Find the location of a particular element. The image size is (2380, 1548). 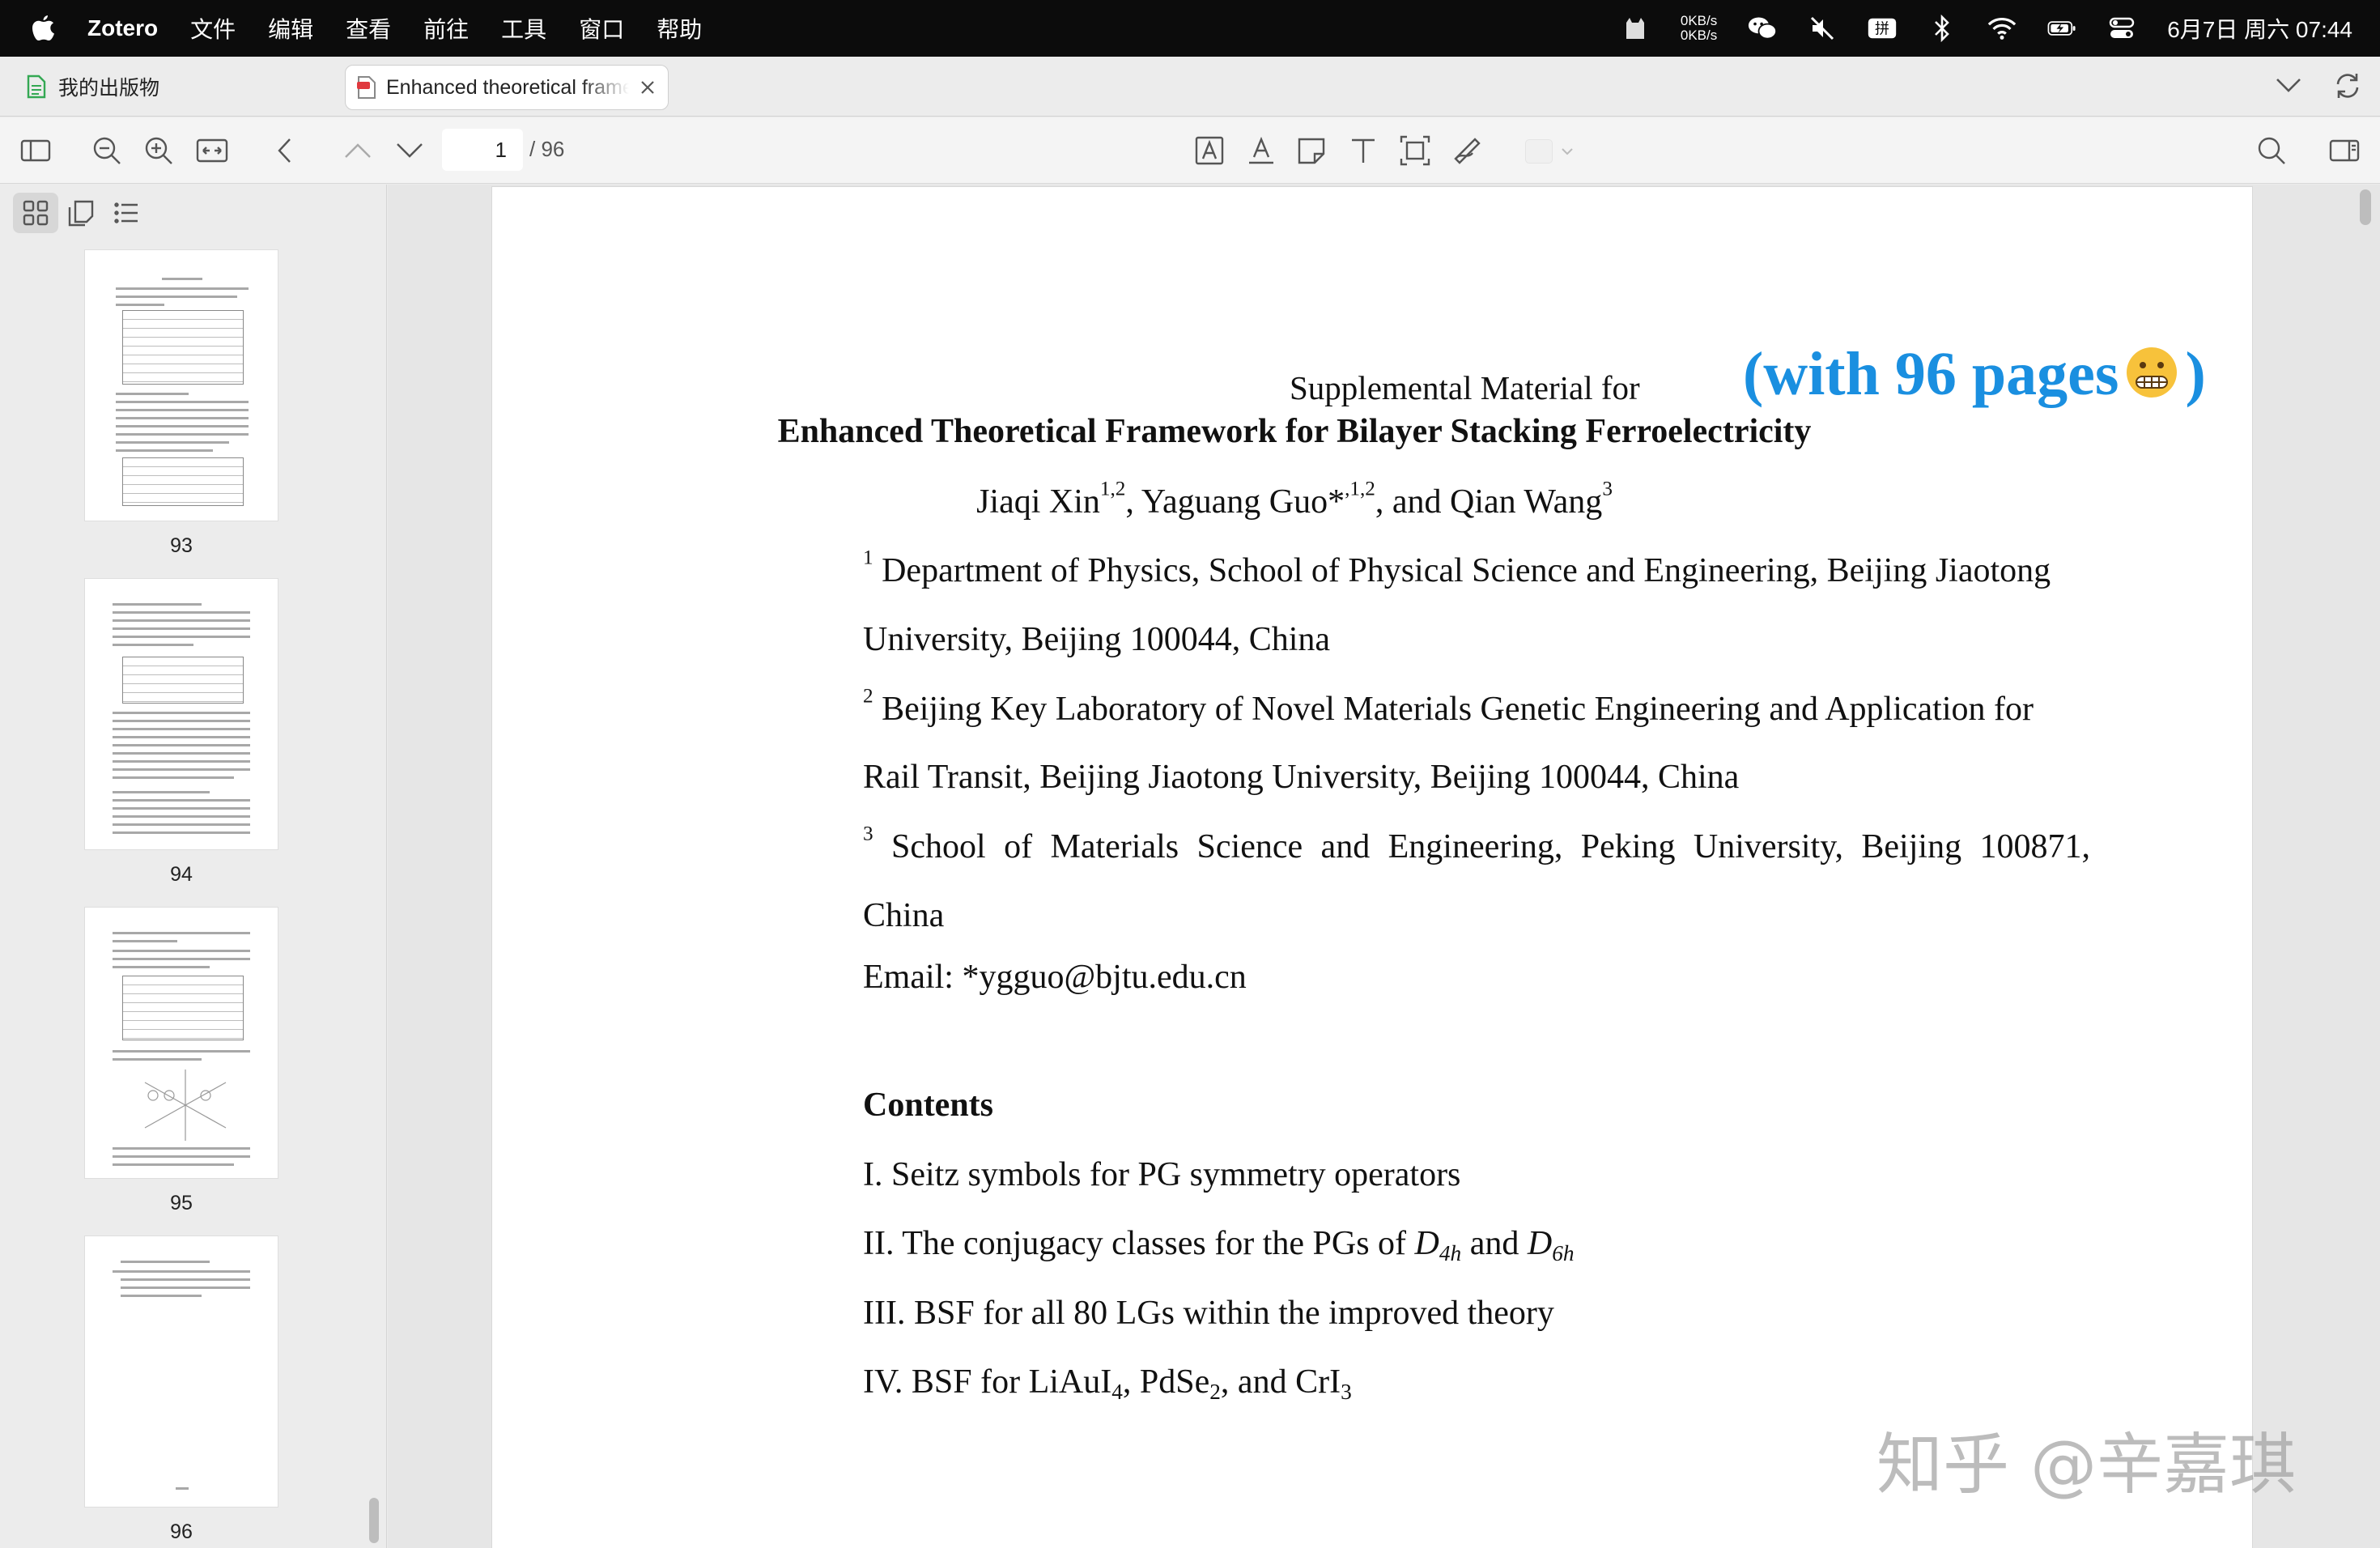

reader-toolbar: / 96 is located at coordinates (1190, 150).